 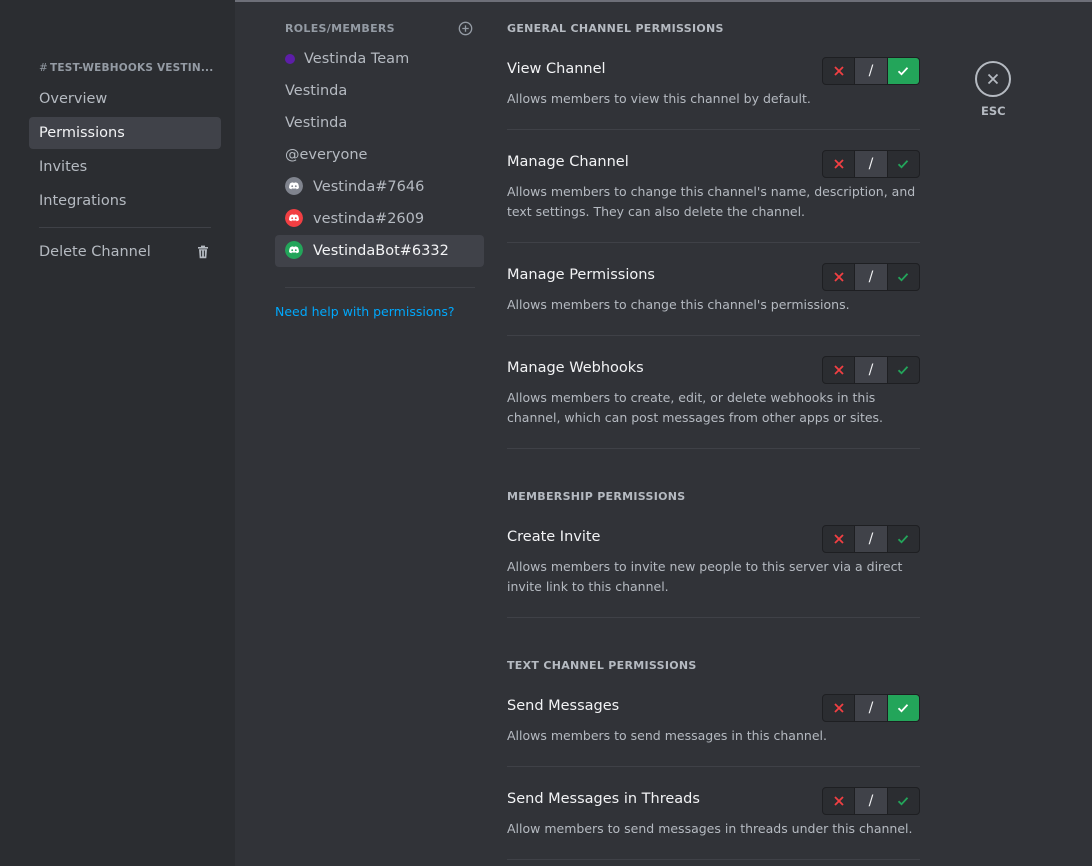 What do you see at coordinates (603, 799) in the screenshot?
I see `permission-name: Send Messages in Threads` at bounding box center [603, 799].